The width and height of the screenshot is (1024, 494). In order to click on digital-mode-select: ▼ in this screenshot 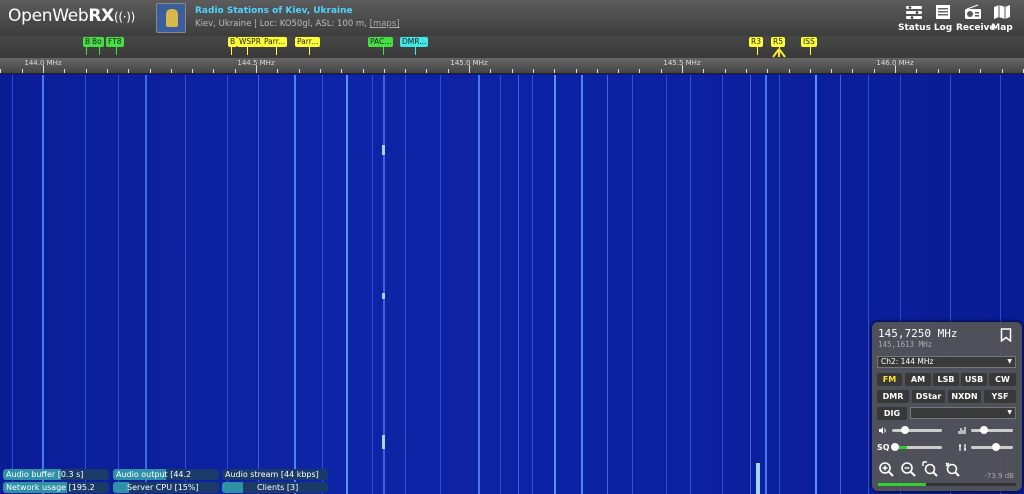, I will do `click(963, 413)`.